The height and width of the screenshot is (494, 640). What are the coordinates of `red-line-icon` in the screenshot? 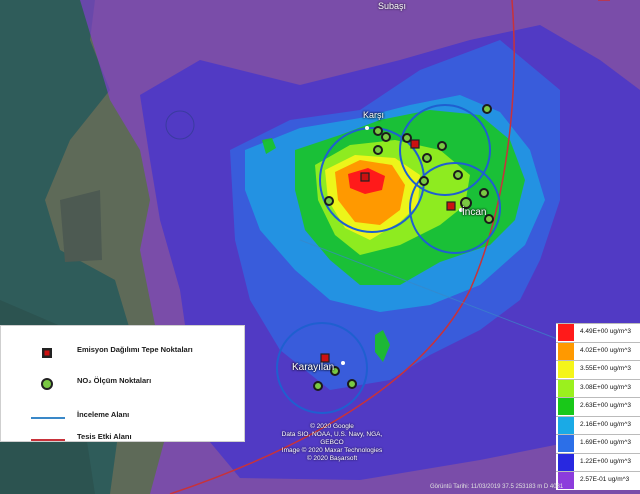 It's located at (48, 440).